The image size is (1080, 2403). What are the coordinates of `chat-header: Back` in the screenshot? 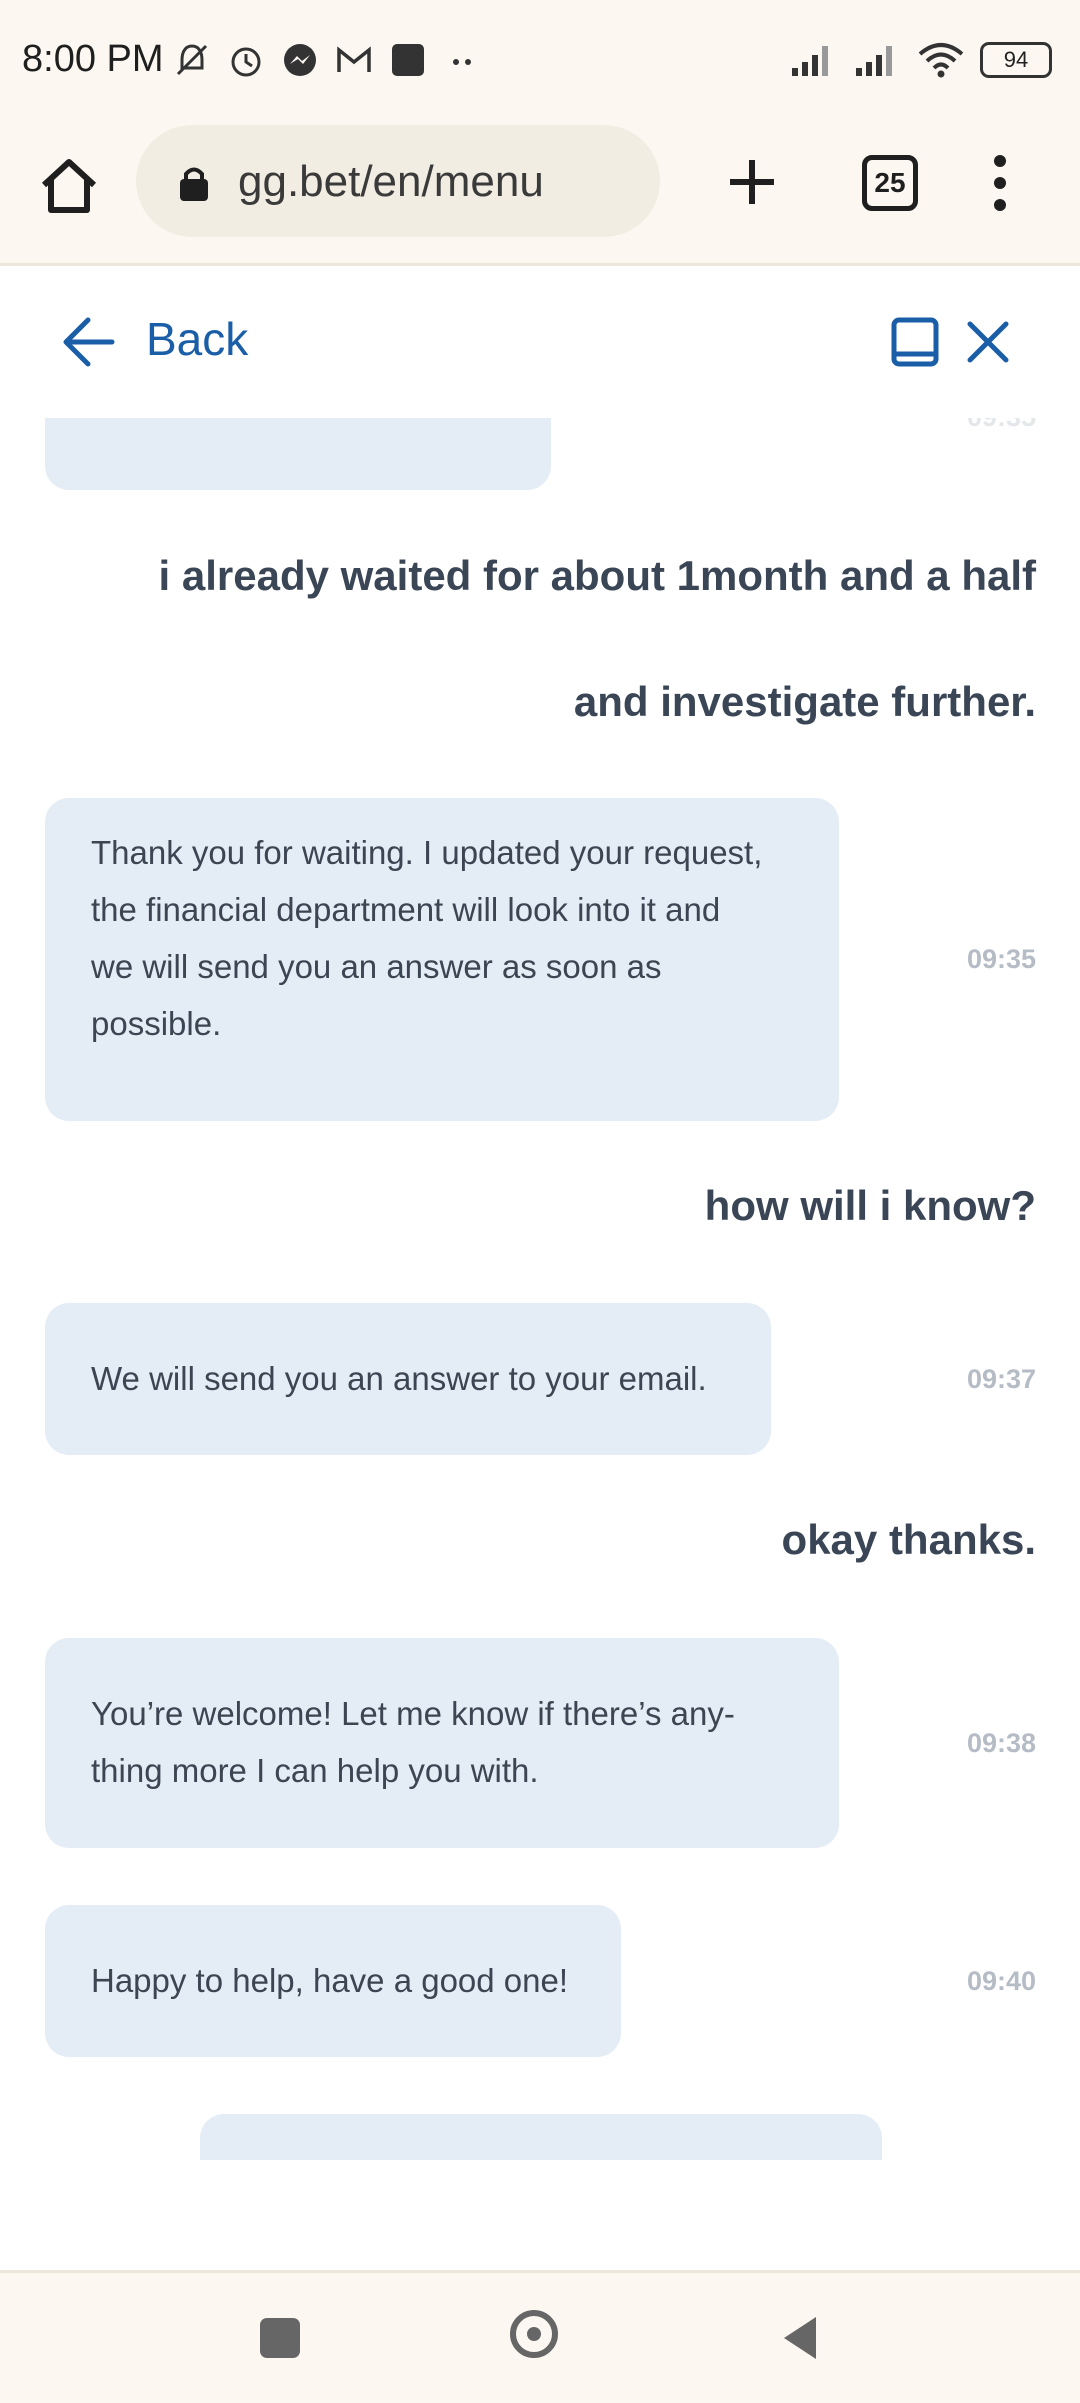 It's located at (540, 341).